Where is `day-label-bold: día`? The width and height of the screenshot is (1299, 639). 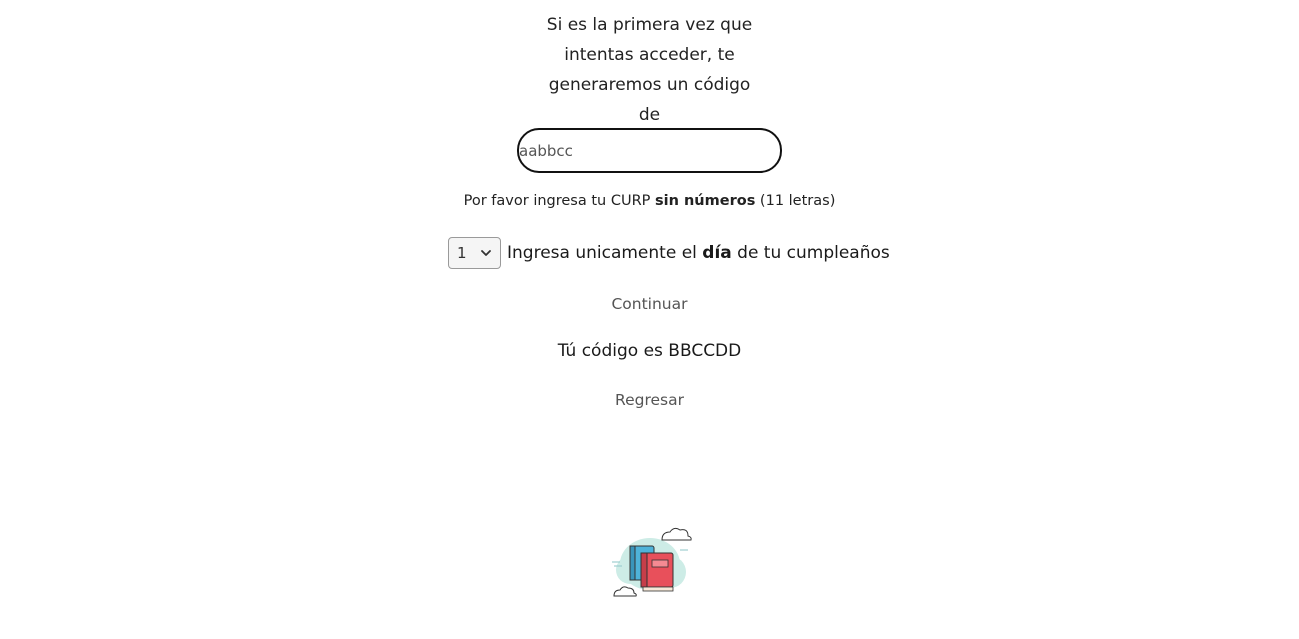 day-label-bold: día is located at coordinates (717, 253).